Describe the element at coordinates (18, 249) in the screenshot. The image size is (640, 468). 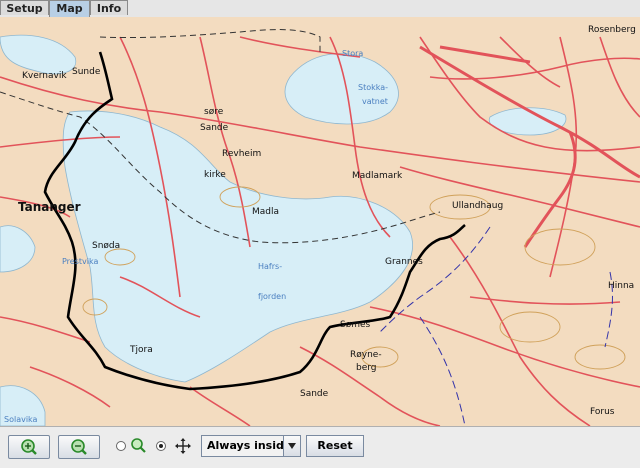
I see `left-water` at that location.